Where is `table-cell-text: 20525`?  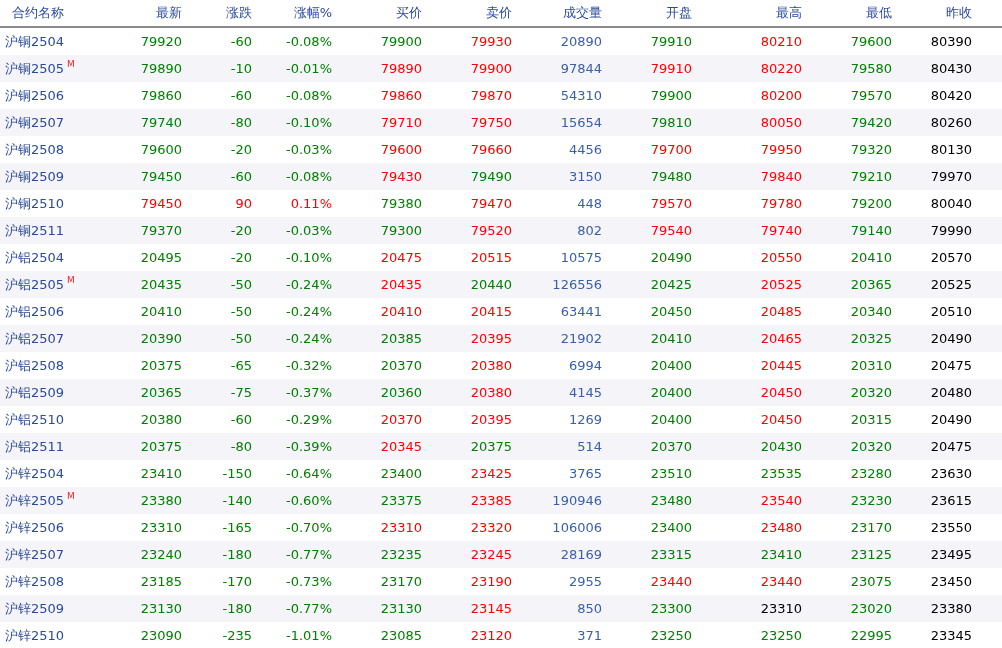
table-cell-text: 20525 is located at coordinates (950, 284).